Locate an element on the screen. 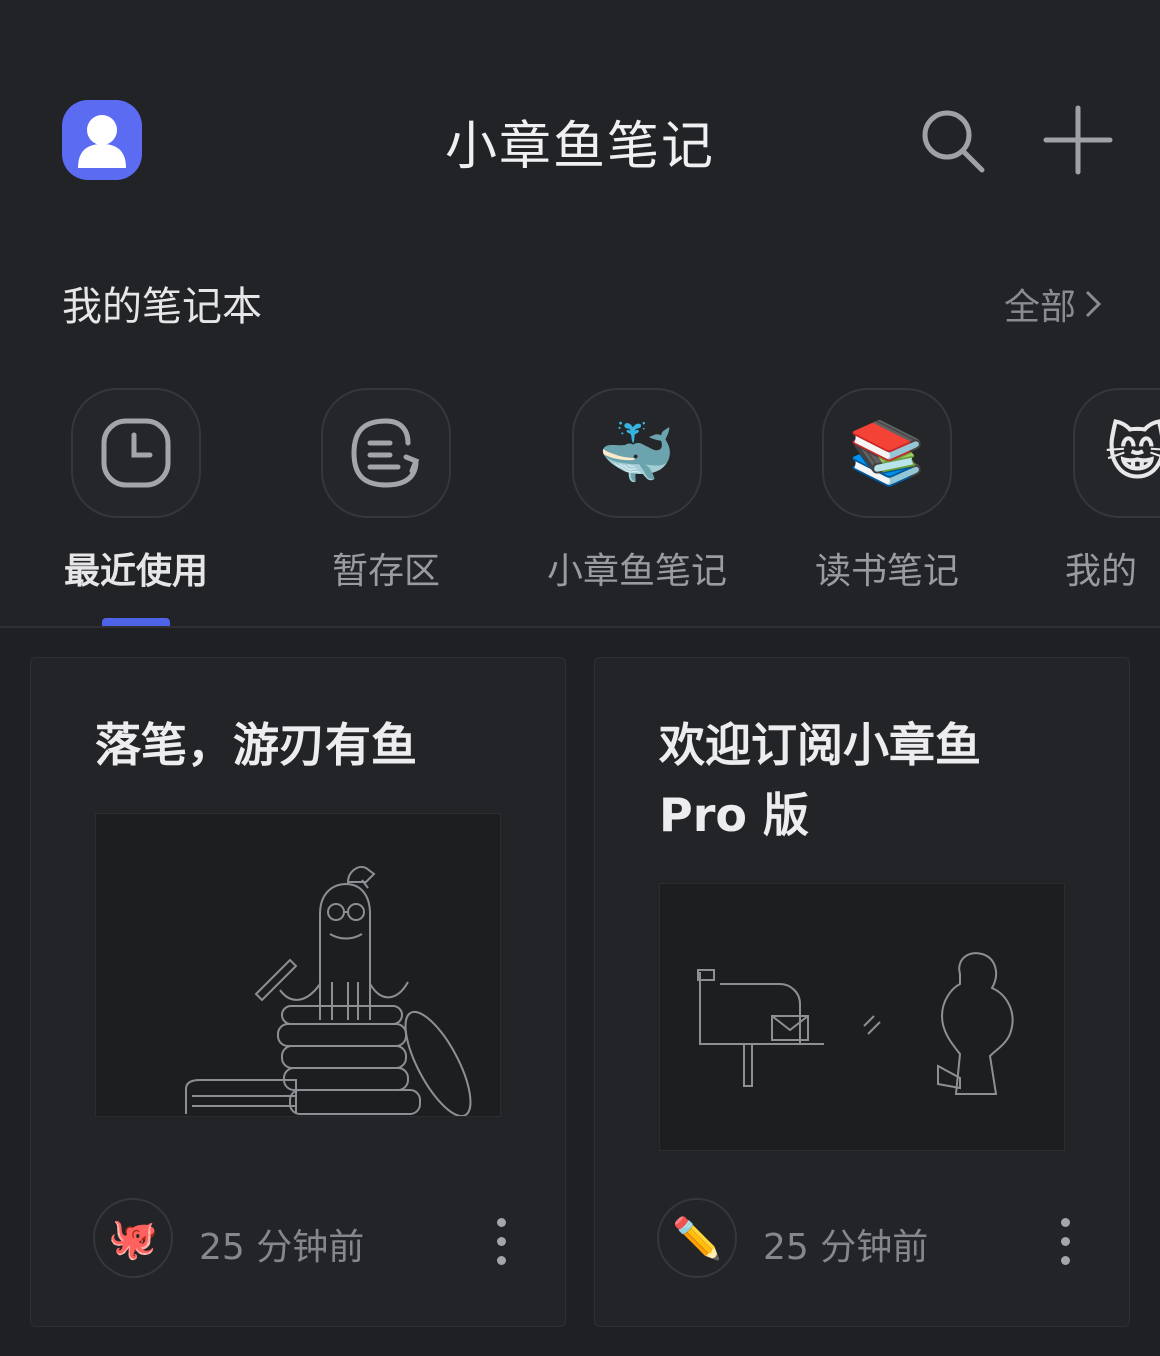  chevron-right-icon is located at coordinates (1093, 304).